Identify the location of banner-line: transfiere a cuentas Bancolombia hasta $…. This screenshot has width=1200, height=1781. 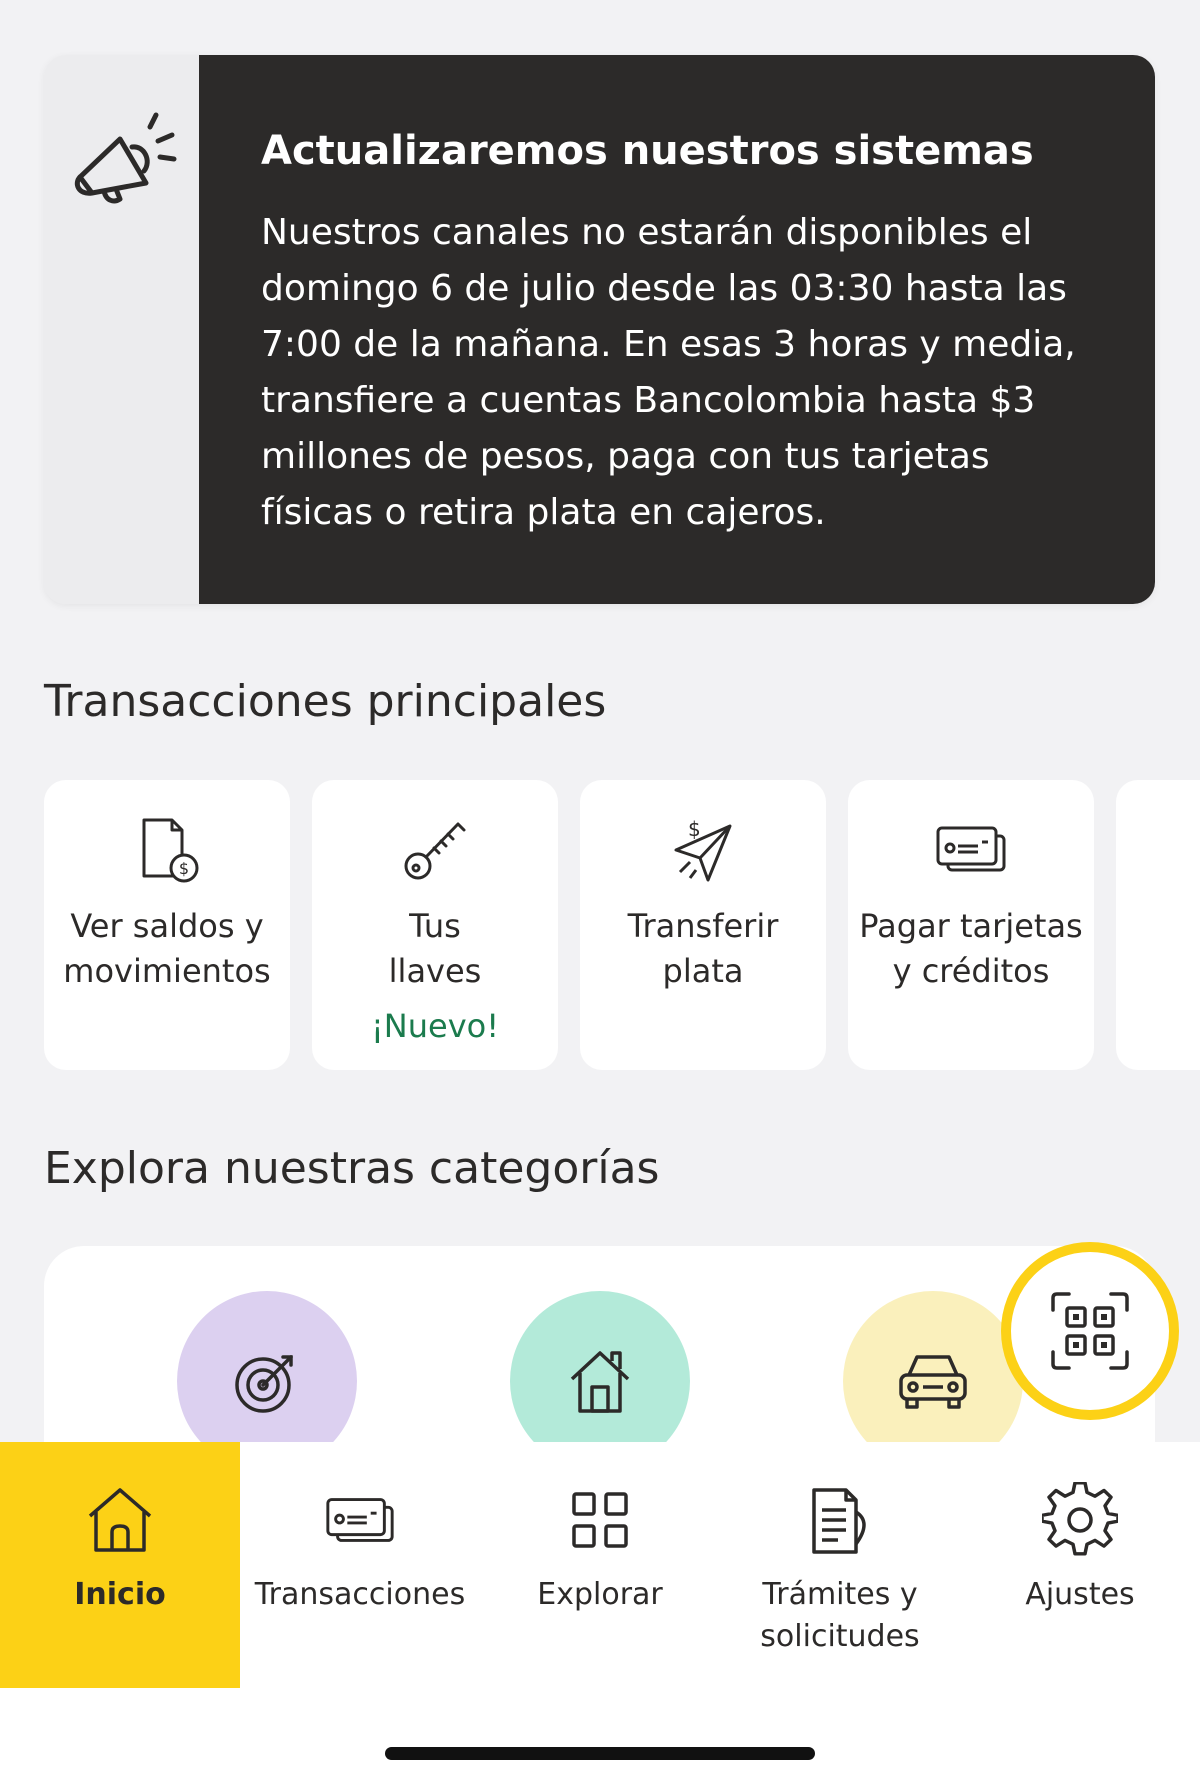
(648, 400).